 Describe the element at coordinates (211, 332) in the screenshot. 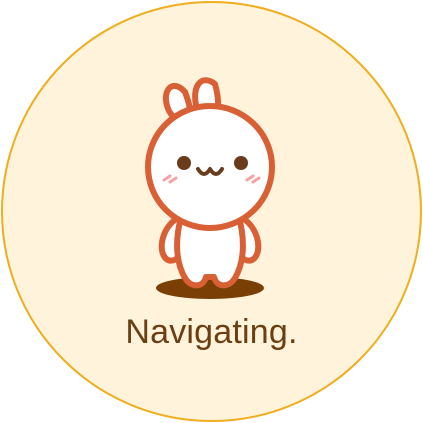

I see `navigation-status-label: Navigating.` at that location.